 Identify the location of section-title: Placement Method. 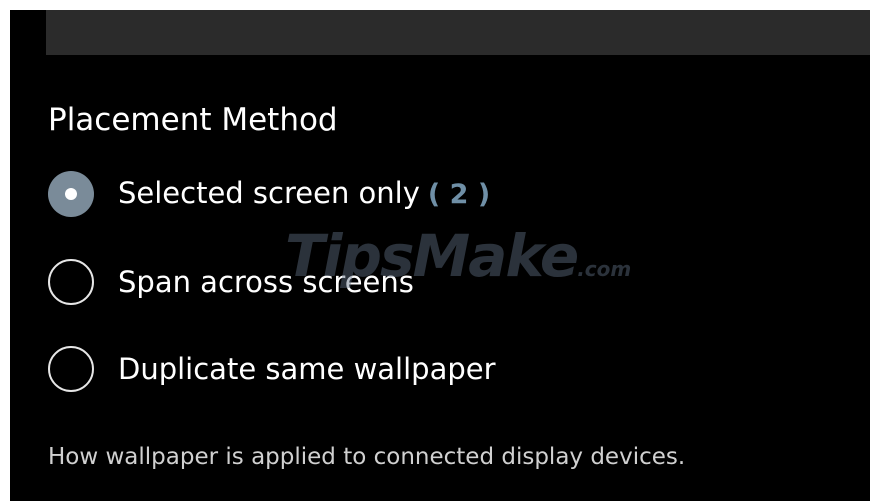
(193, 120).